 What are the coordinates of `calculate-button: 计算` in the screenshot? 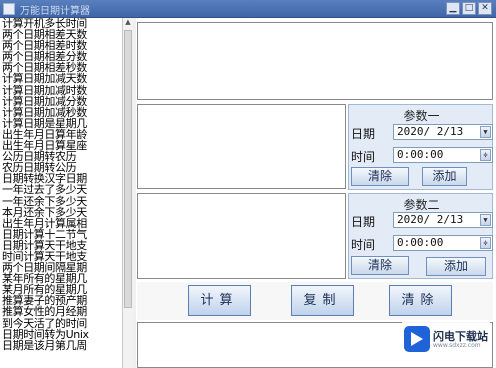 It's located at (219, 300).